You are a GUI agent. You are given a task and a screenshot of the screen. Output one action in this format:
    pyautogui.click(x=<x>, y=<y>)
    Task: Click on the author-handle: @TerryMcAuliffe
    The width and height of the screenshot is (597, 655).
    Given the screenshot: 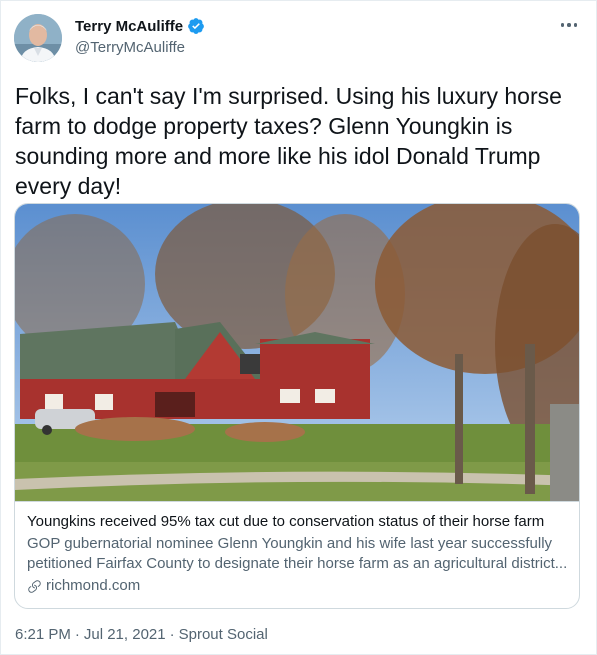 What is the action you would take?
    pyautogui.click(x=140, y=47)
    